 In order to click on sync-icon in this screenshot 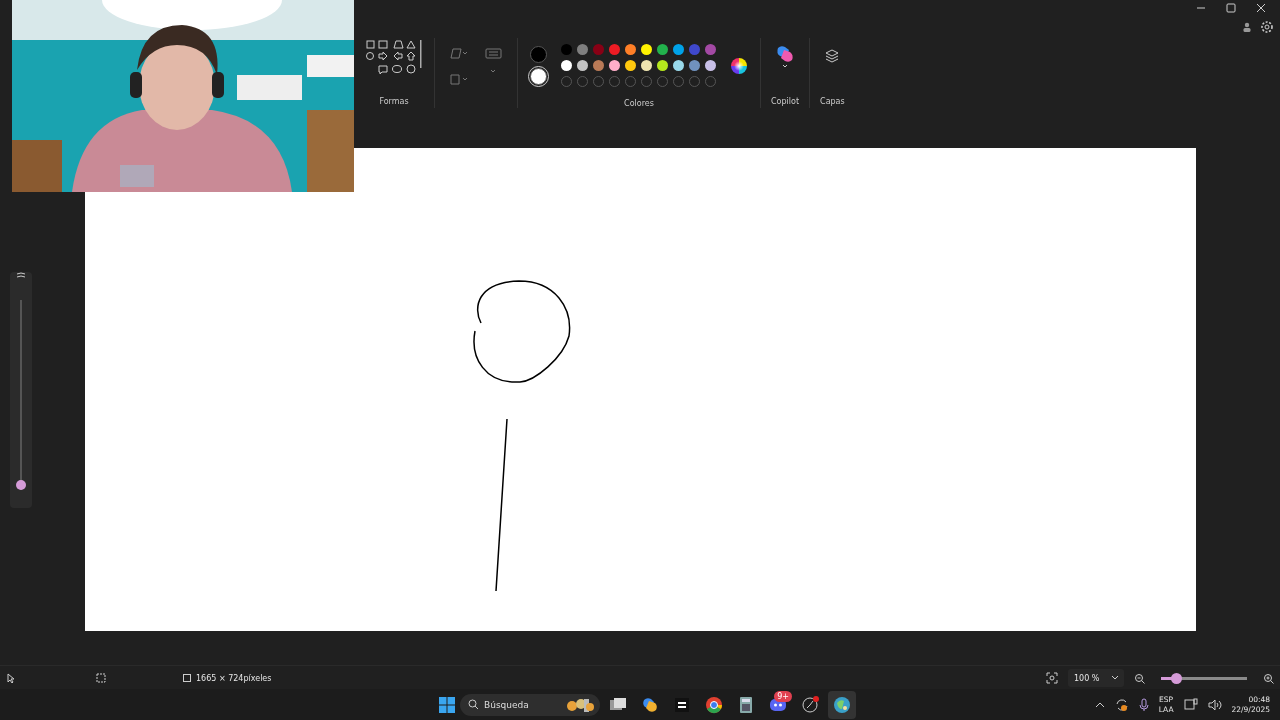, I will do `click(1121, 704)`.